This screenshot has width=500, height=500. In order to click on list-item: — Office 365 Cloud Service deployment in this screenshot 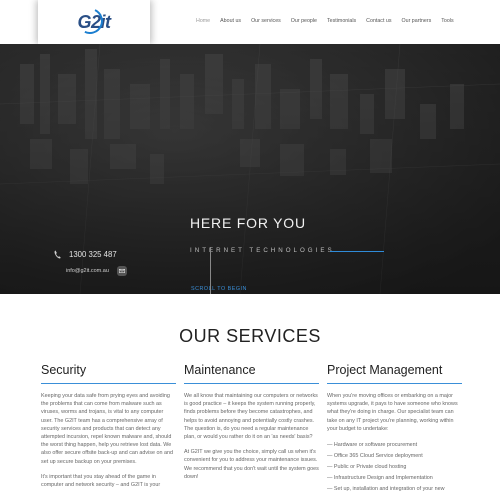, I will do `click(375, 456)`.